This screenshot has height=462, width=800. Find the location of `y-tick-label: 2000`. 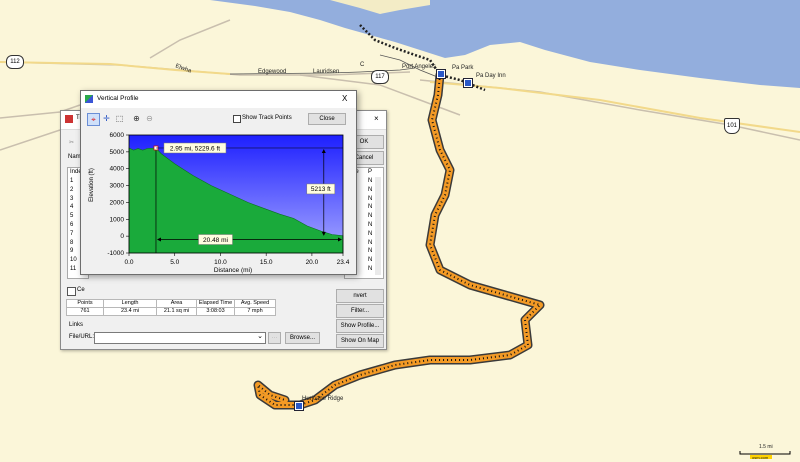

y-tick-label: 2000 is located at coordinates (117, 202).